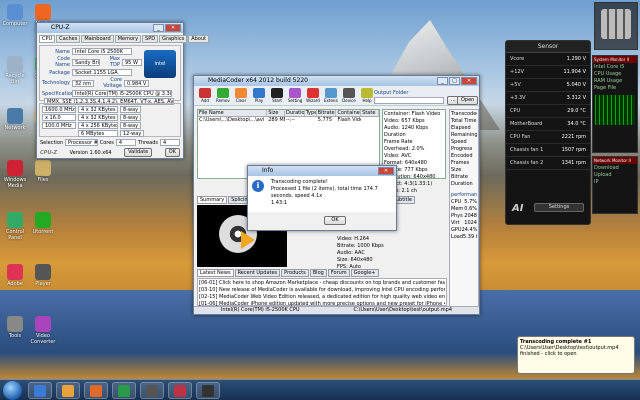  What do you see at coordinates (327, 113) in the screenshot?
I see `column-header: Bitrate` at bounding box center [327, 113].